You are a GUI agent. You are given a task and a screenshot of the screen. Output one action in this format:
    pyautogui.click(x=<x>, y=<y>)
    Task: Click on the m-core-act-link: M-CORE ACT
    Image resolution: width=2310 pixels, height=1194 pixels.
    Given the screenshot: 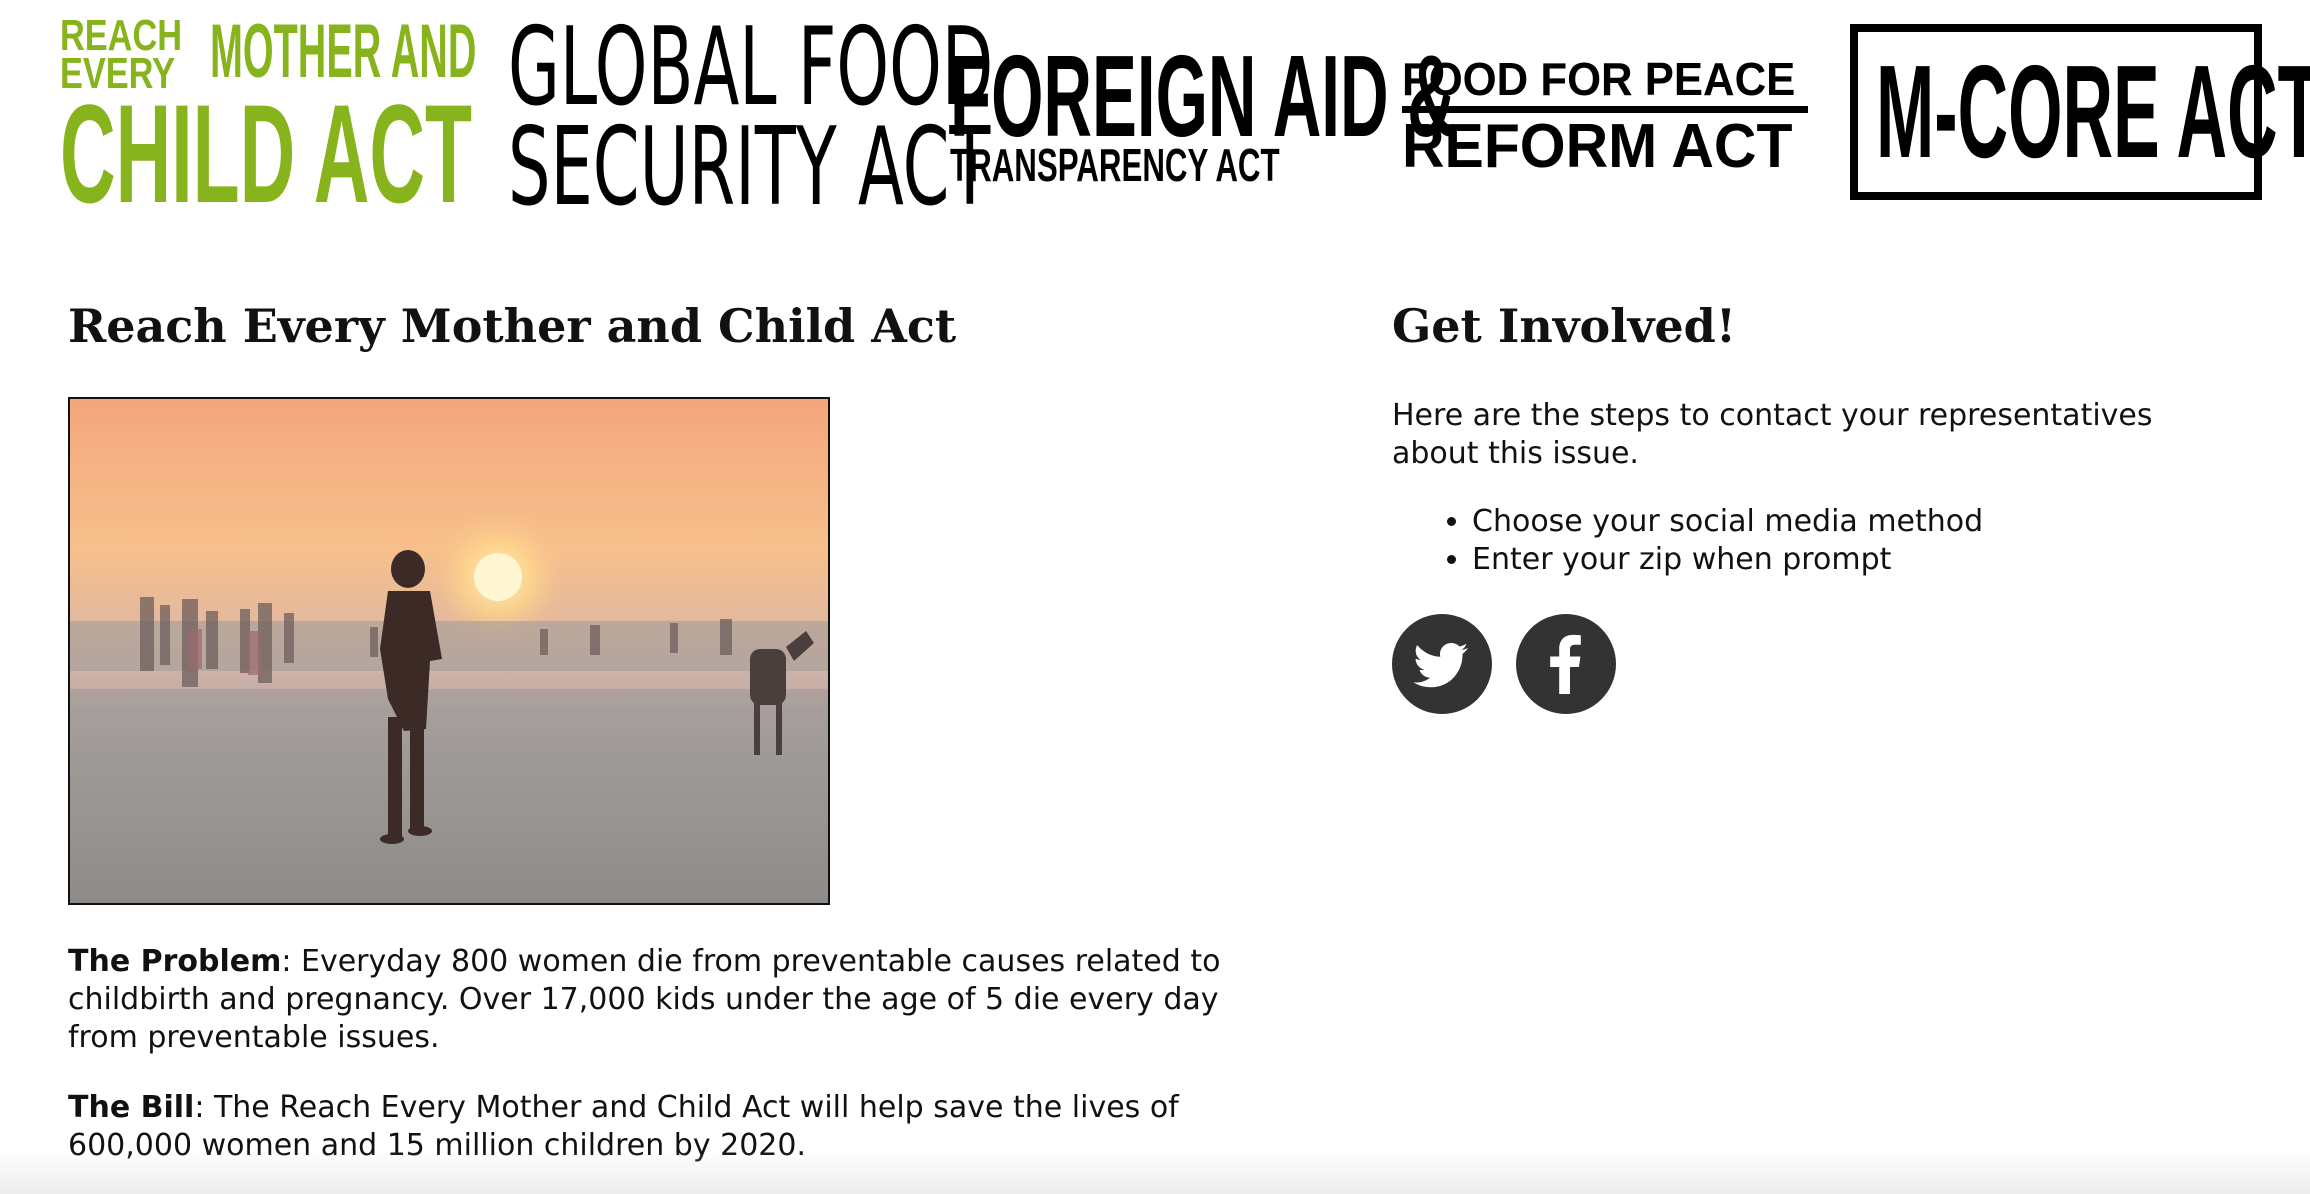 What is the action you would take?
    pyautogui.click(x=2080, y=112)
    